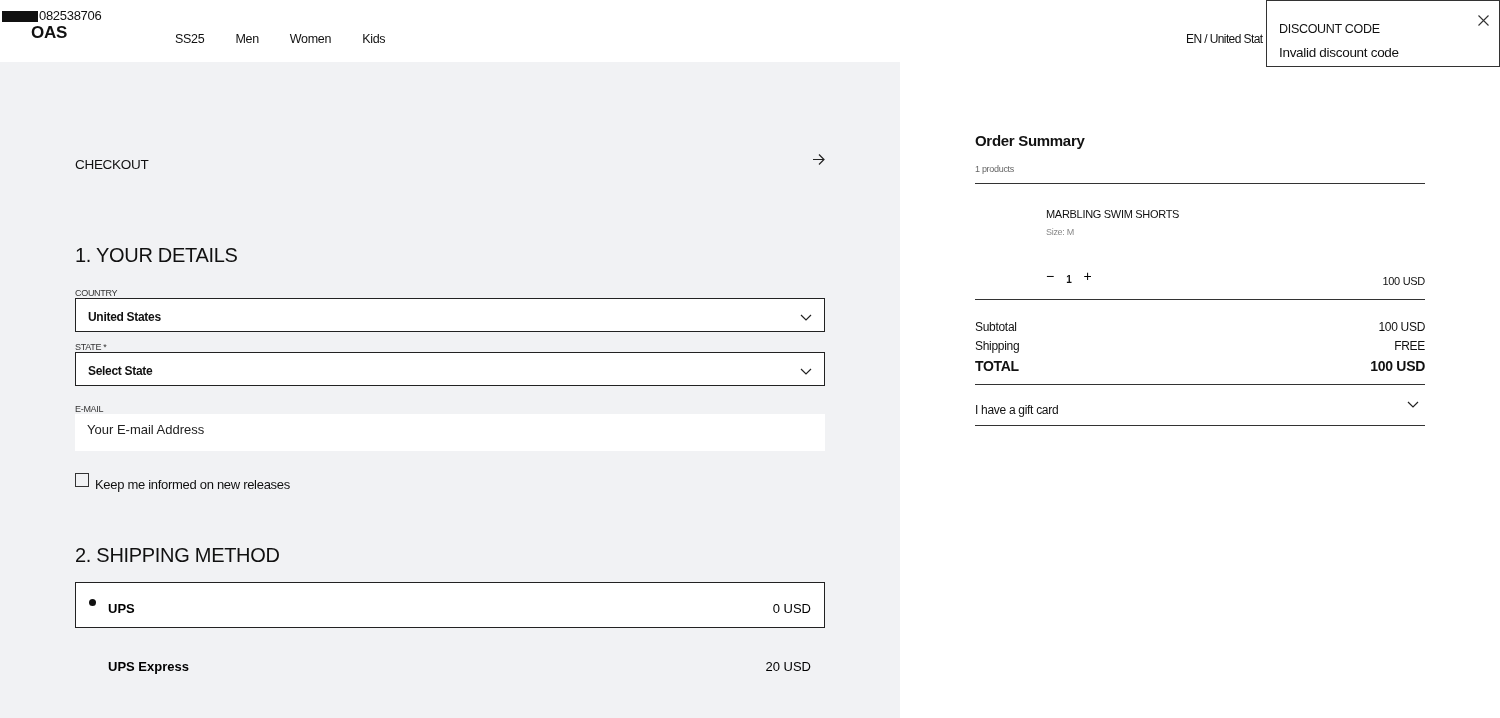 This screenshot has height=718, width=1500. I want to click on nav-link: SS25, so click(190, 39).